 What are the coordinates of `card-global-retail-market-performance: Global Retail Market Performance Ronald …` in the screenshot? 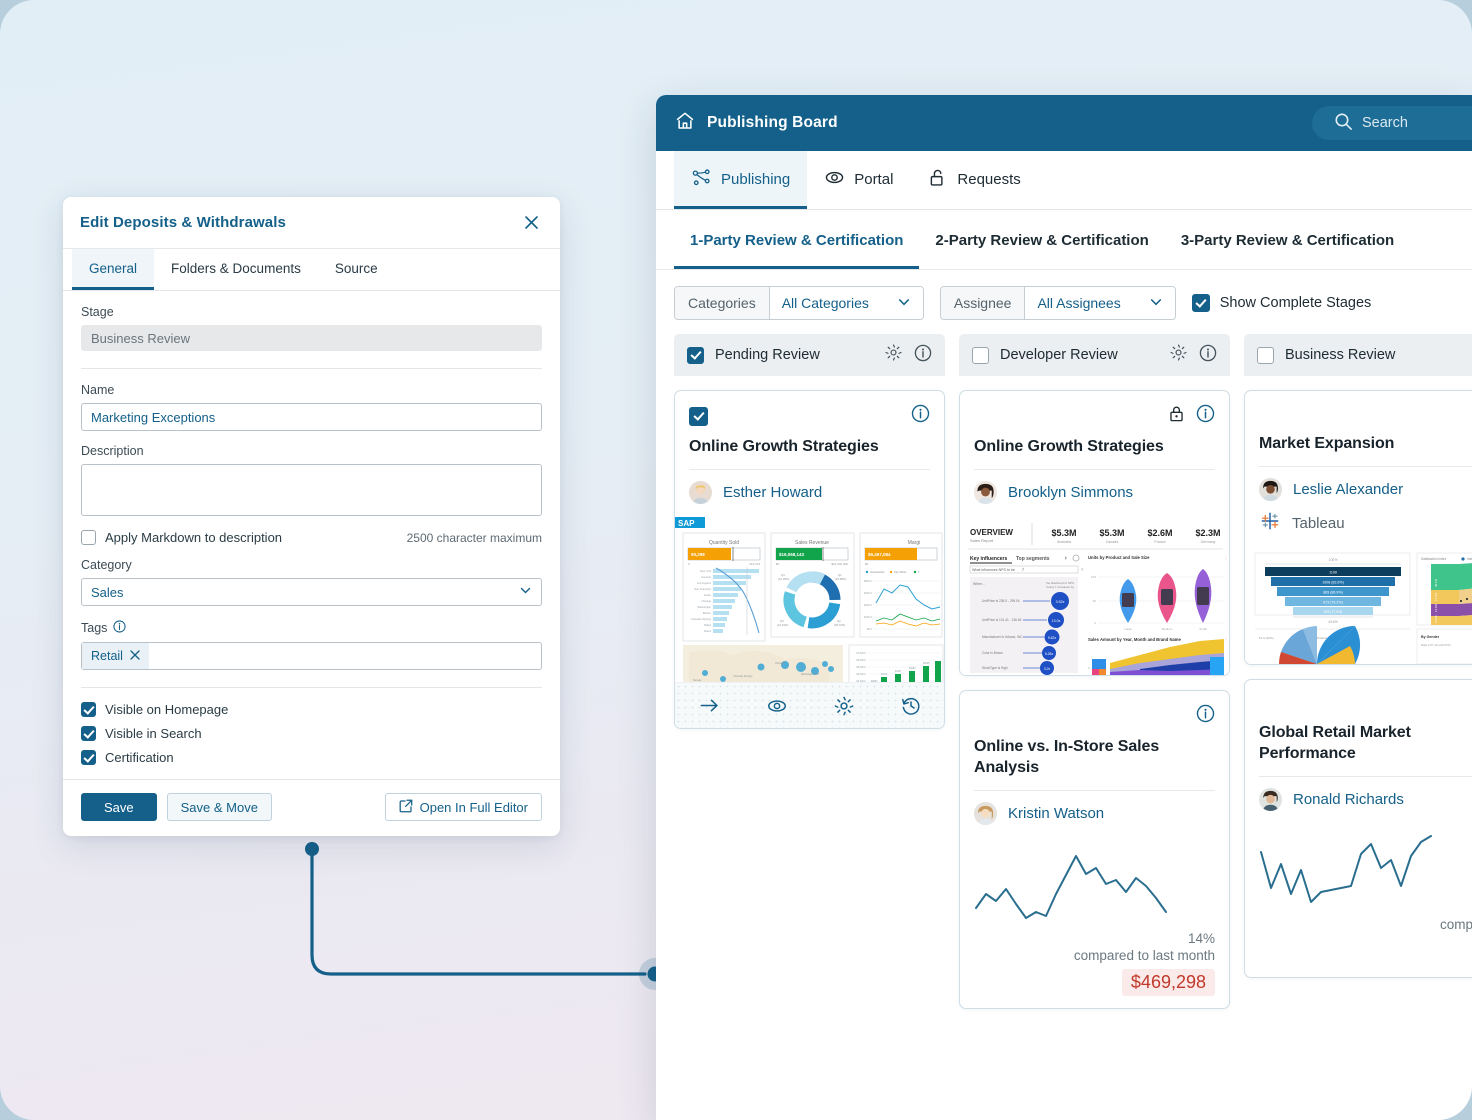 It's located at (1358, 829).